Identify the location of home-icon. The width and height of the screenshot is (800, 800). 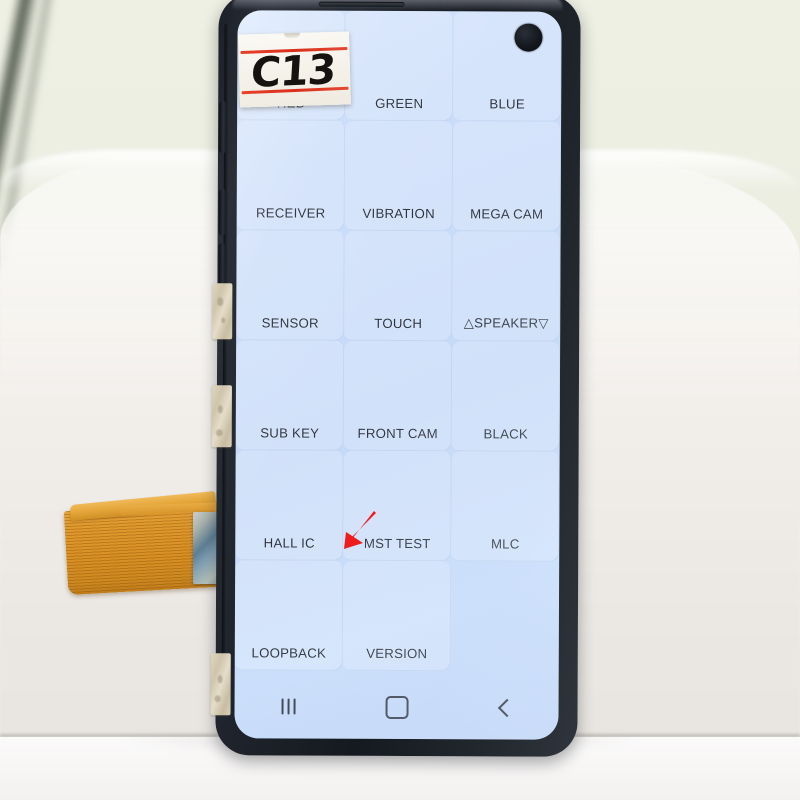
(397, 707).